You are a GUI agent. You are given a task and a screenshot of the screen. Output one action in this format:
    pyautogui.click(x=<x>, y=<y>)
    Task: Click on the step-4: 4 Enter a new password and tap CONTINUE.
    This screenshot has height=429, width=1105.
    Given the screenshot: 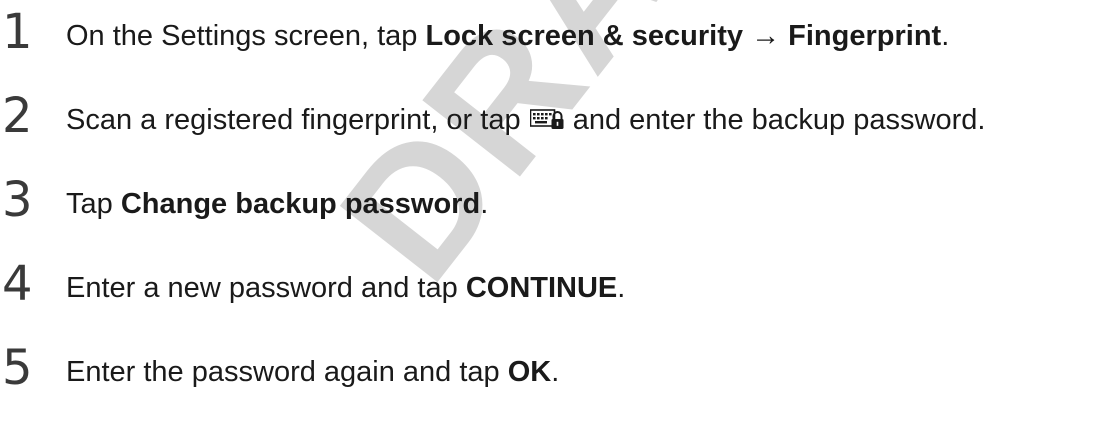 What is the action you would take?
    pyautogui.click(x=552, y=288)
    